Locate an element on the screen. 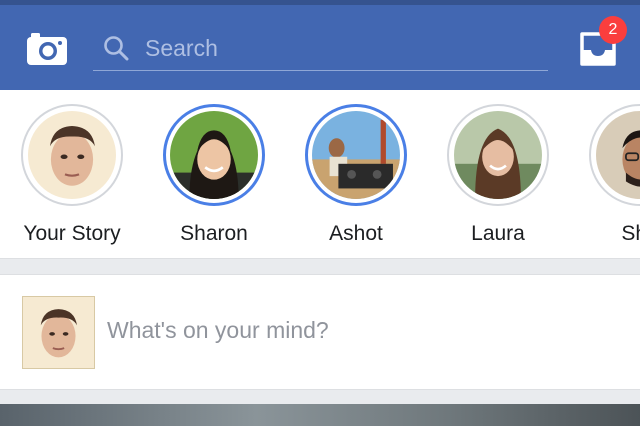  story-name: Sha is located at coordinates (630, 233).